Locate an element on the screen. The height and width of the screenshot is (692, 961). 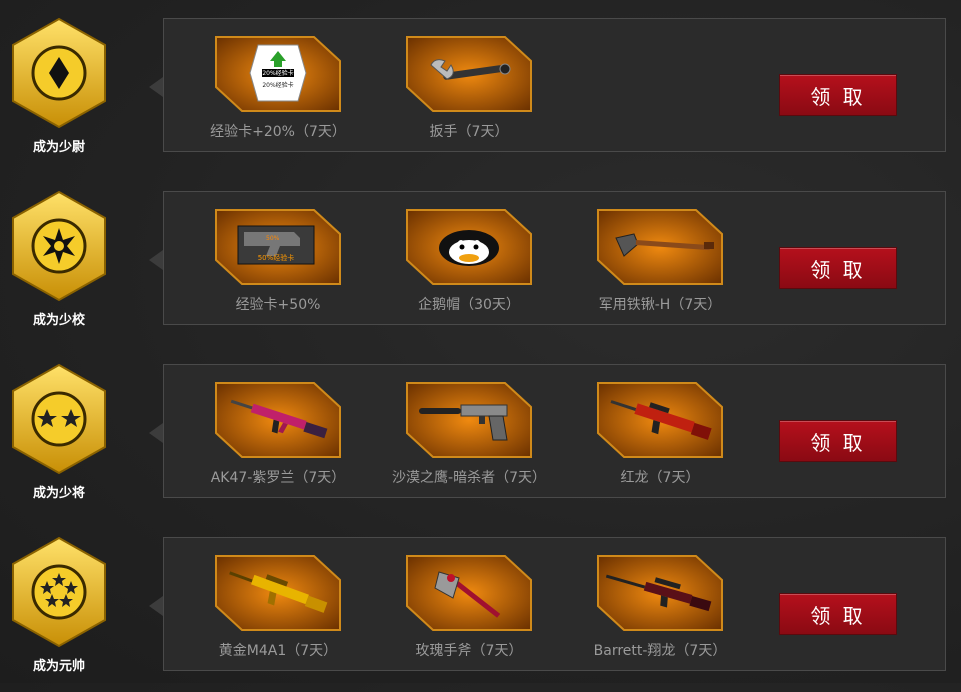
rank-label: 成为少校 is located at coordinates (58, 320).